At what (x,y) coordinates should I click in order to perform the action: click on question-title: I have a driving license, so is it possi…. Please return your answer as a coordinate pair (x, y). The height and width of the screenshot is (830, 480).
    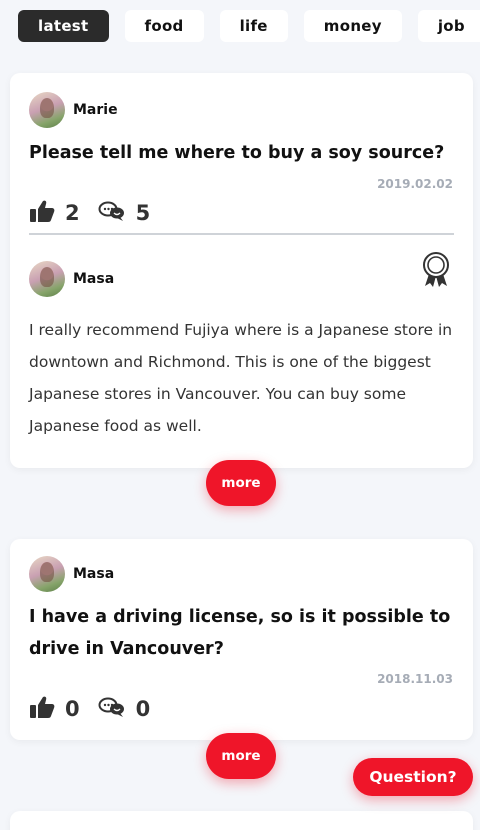
    Looking at the image, I should click on (244, 633).